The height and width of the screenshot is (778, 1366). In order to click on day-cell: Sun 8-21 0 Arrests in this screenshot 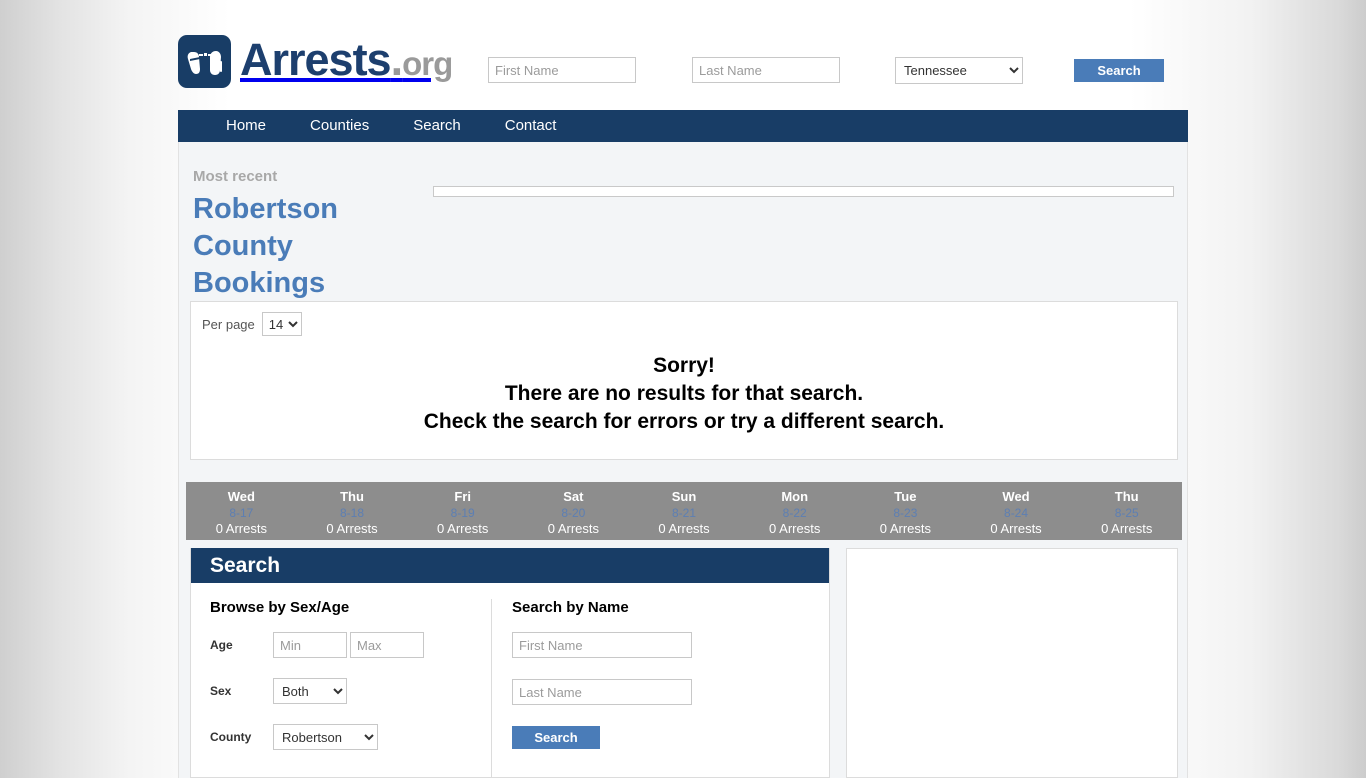, I will do `click(684, 511)`.